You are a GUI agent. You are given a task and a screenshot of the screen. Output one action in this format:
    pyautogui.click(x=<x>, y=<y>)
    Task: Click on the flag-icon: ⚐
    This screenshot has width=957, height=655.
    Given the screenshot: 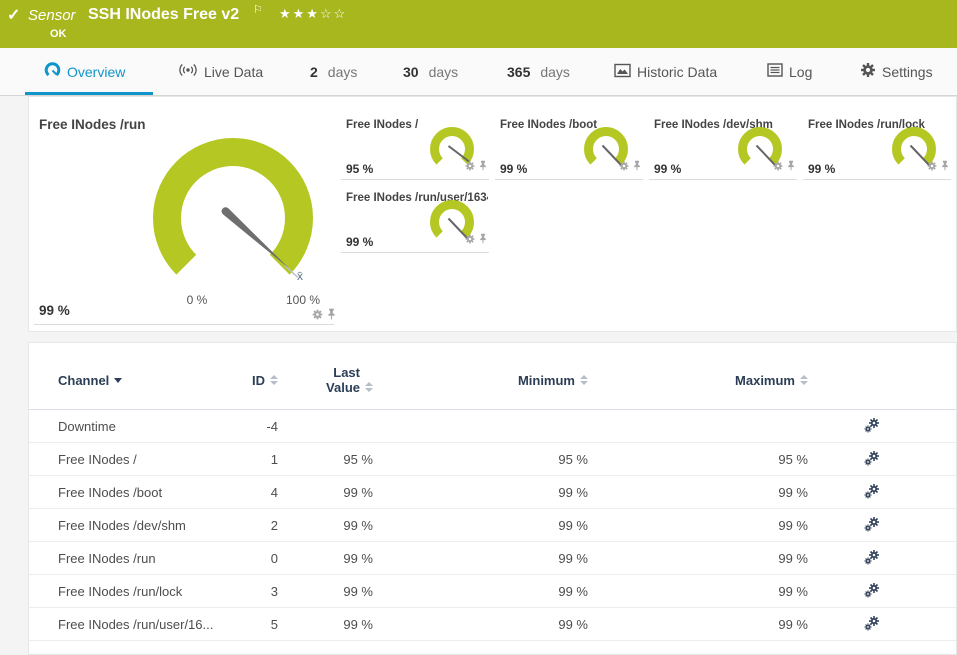 What is the action you would take?
    pyautogui.click(x=258, y=9)
    